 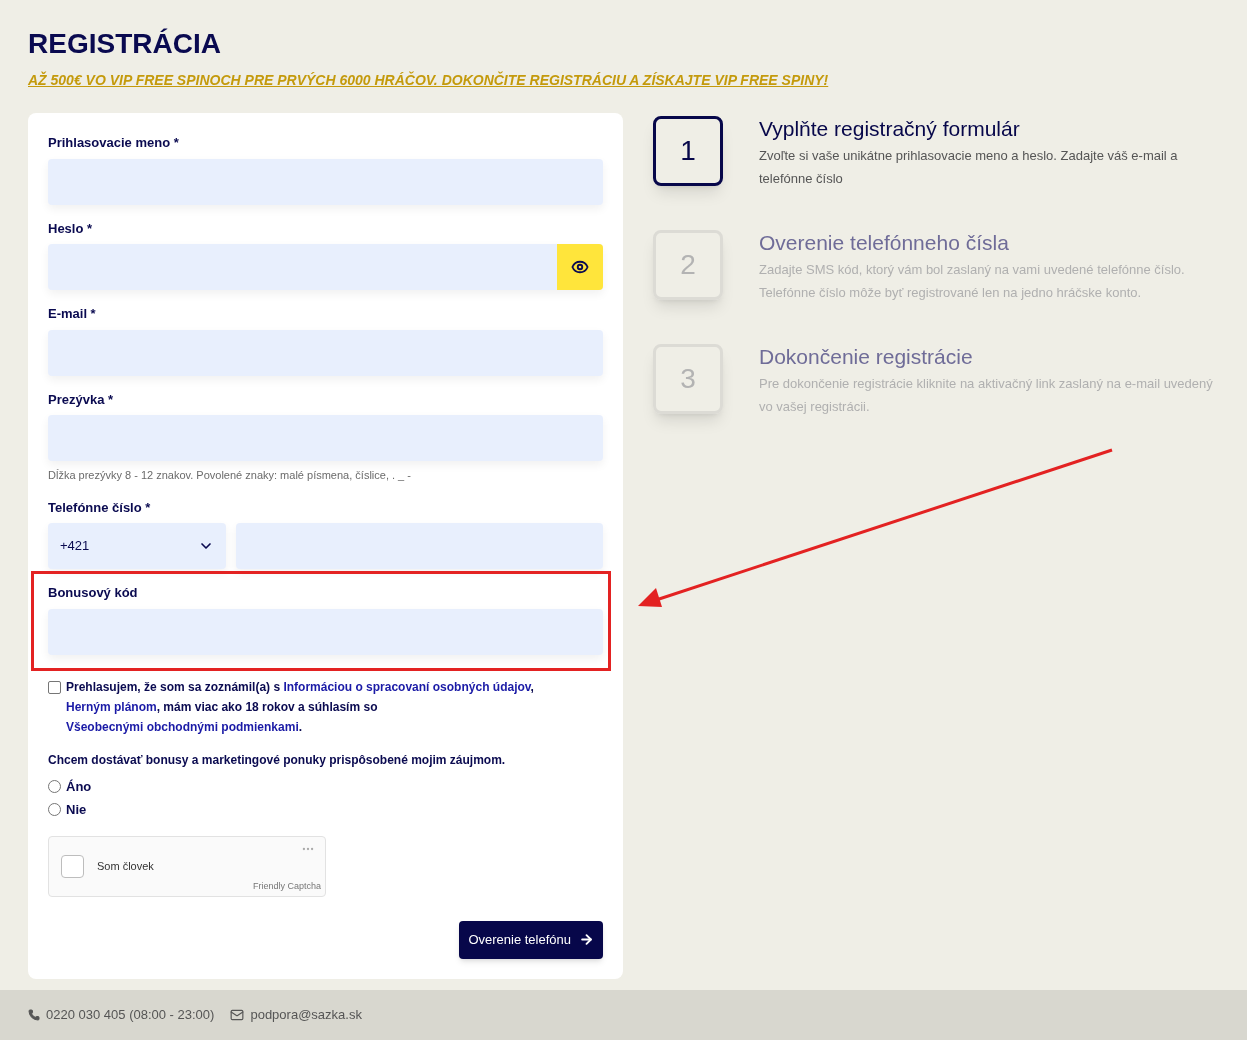 What do you see at coordinates (277, 760) in the screenshot?
I see `marketing-question: Chcem dostávať bonusy a marketingové ponuky prispôsobené mojim záujmom.` at bounding box center [277, 760].